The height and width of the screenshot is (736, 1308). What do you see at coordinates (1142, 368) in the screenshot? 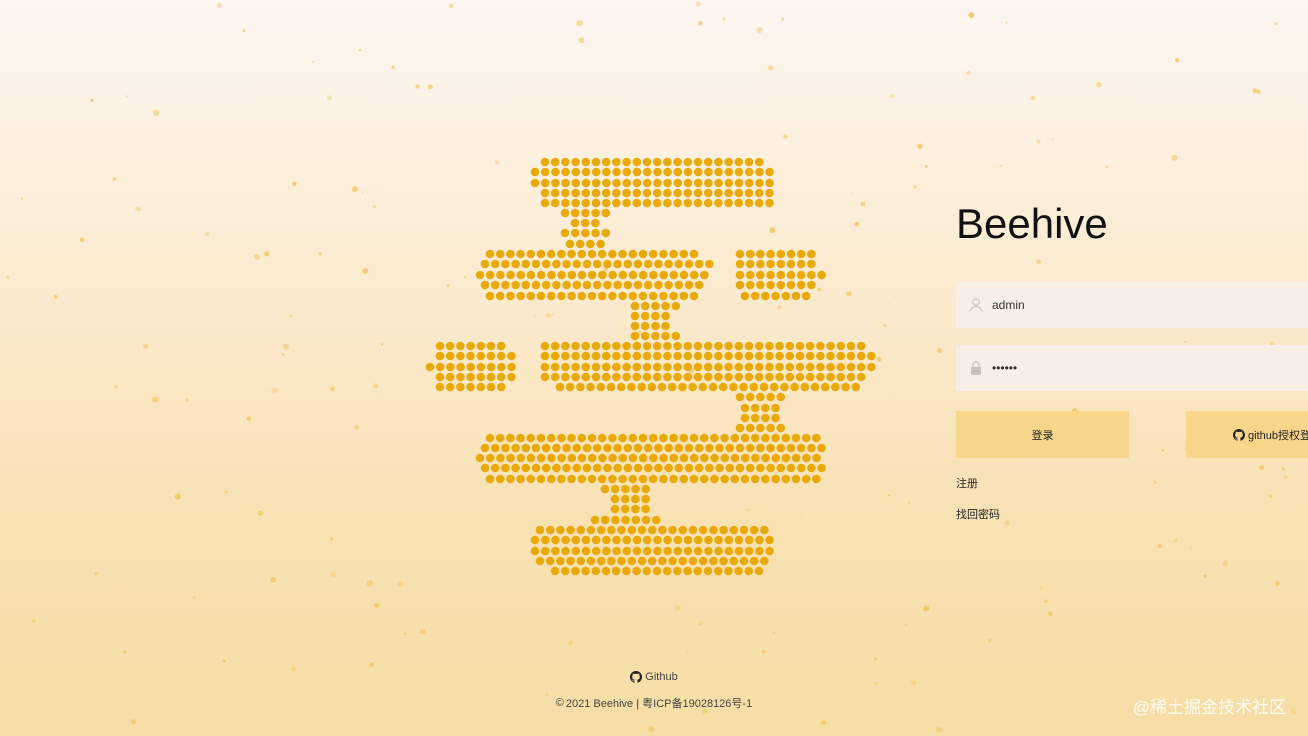
I see `password-input` at bounding box center [1142, 368].